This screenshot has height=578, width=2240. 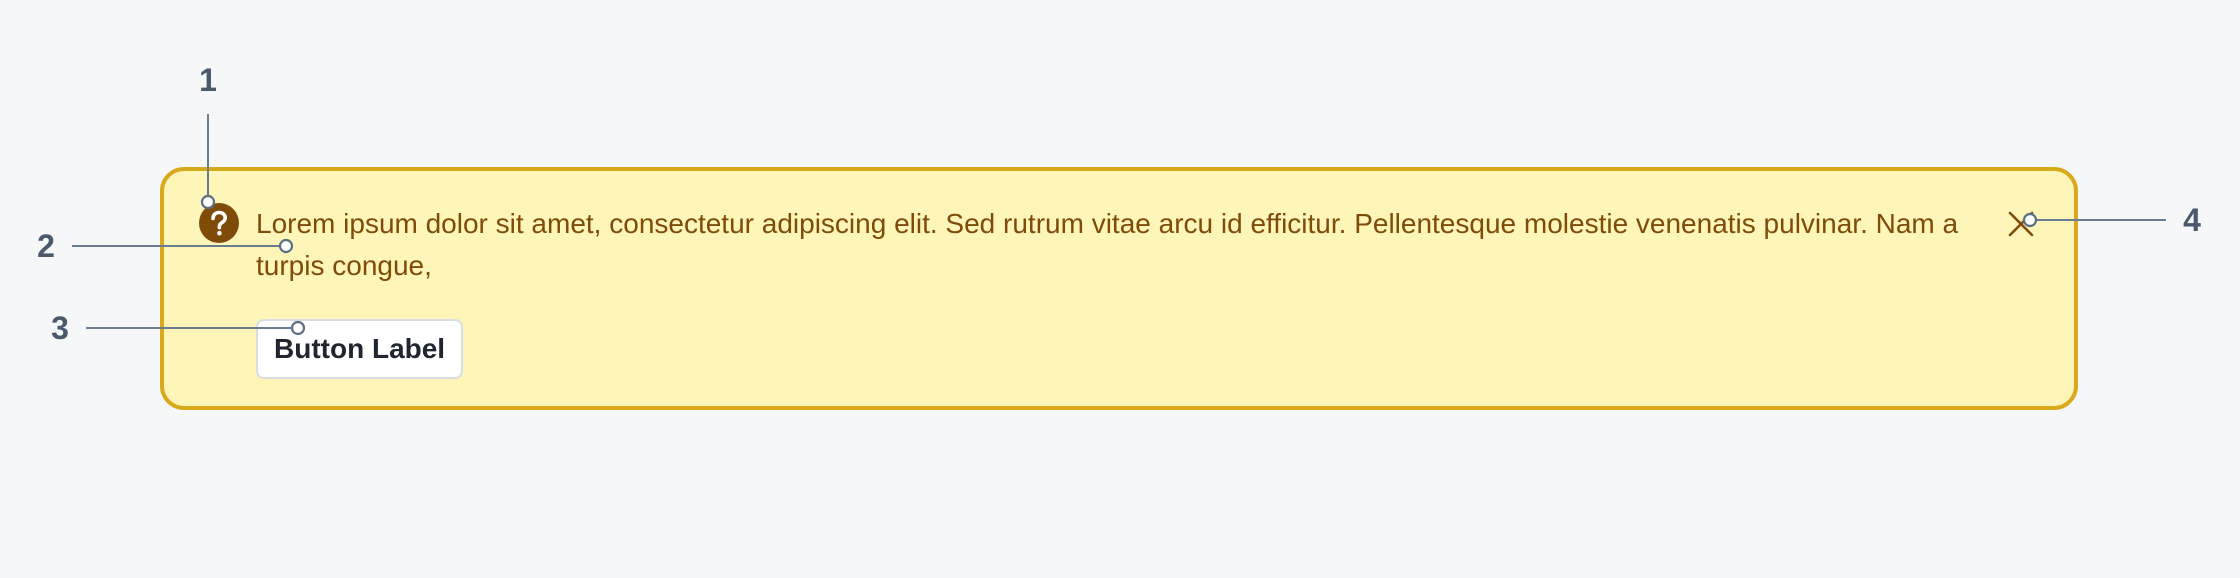 What do you see at coordinates (360, 349) in the screenshot?
I see `banner-action-button: Button Label` at bounding box center [360, 349].